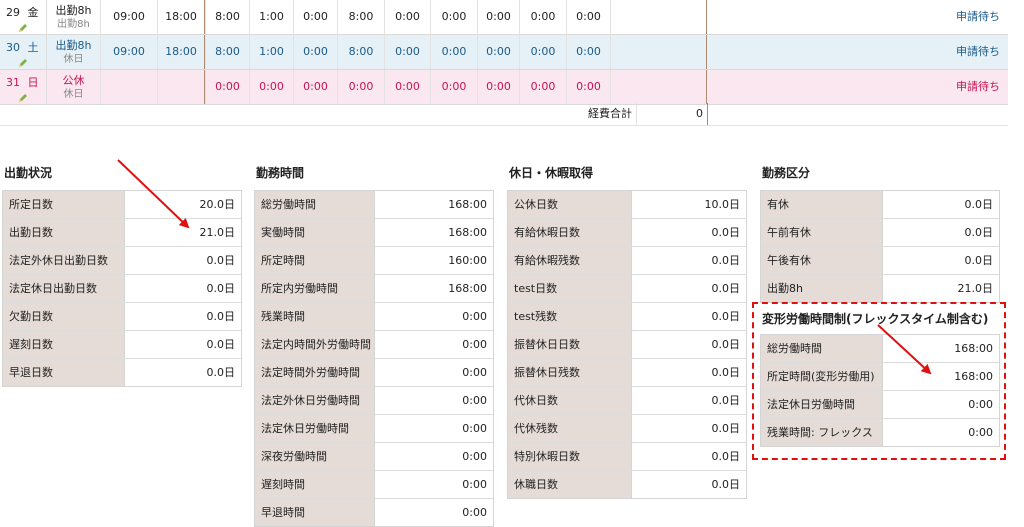 This screenshot has height=527, width=1024. I want to click on summary-label: 振替休日日数, so click(570, 344).